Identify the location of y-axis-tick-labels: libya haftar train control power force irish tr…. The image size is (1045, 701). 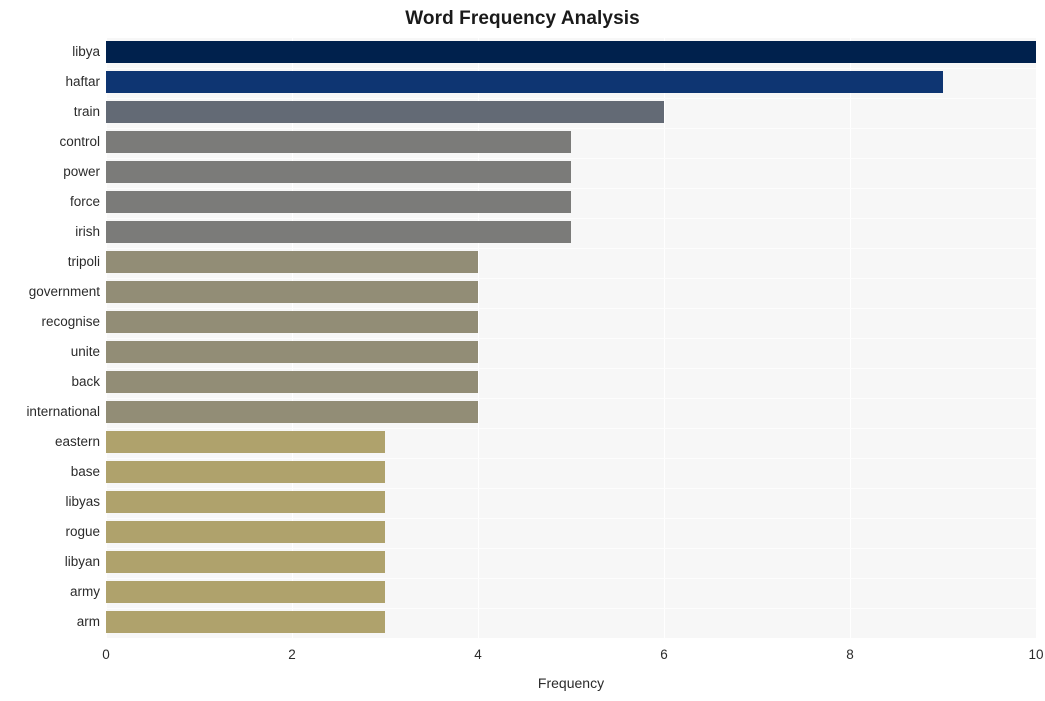
(50, 338).